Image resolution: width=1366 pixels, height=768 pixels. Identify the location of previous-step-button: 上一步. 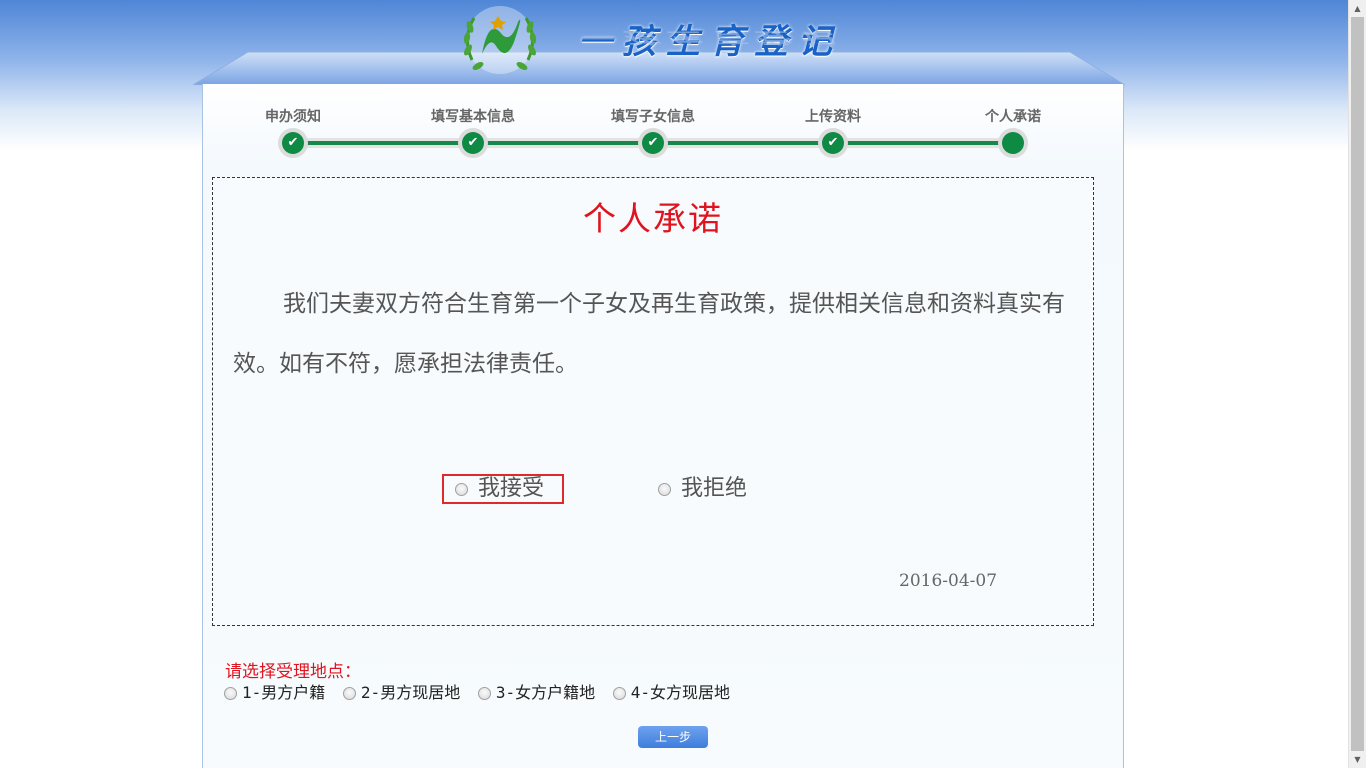
(673, 737).